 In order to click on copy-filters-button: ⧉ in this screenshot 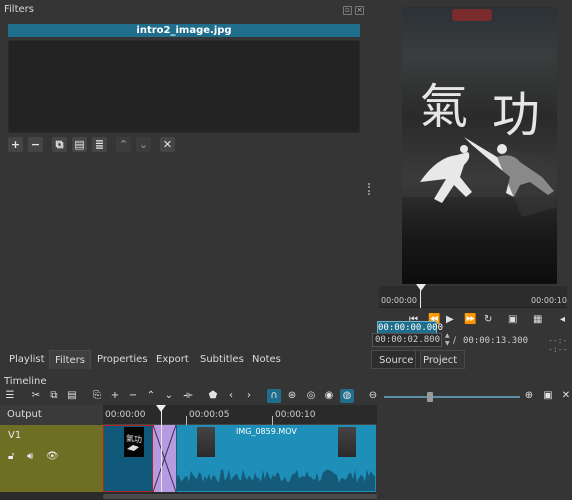, I will do `click(59, 144)`.